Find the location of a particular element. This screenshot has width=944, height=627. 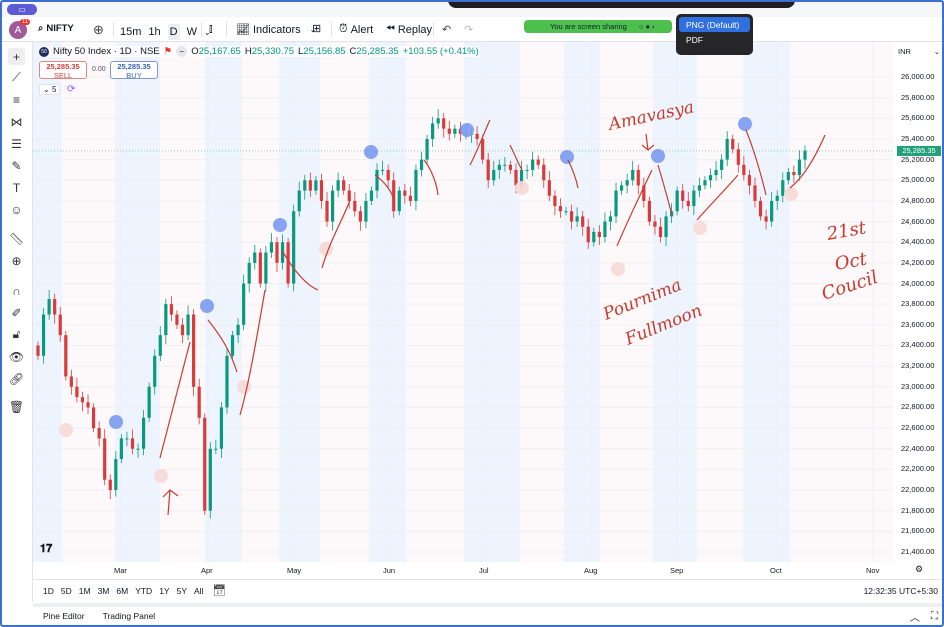

redo-button: ↷ is located at coordinates (468, 29).